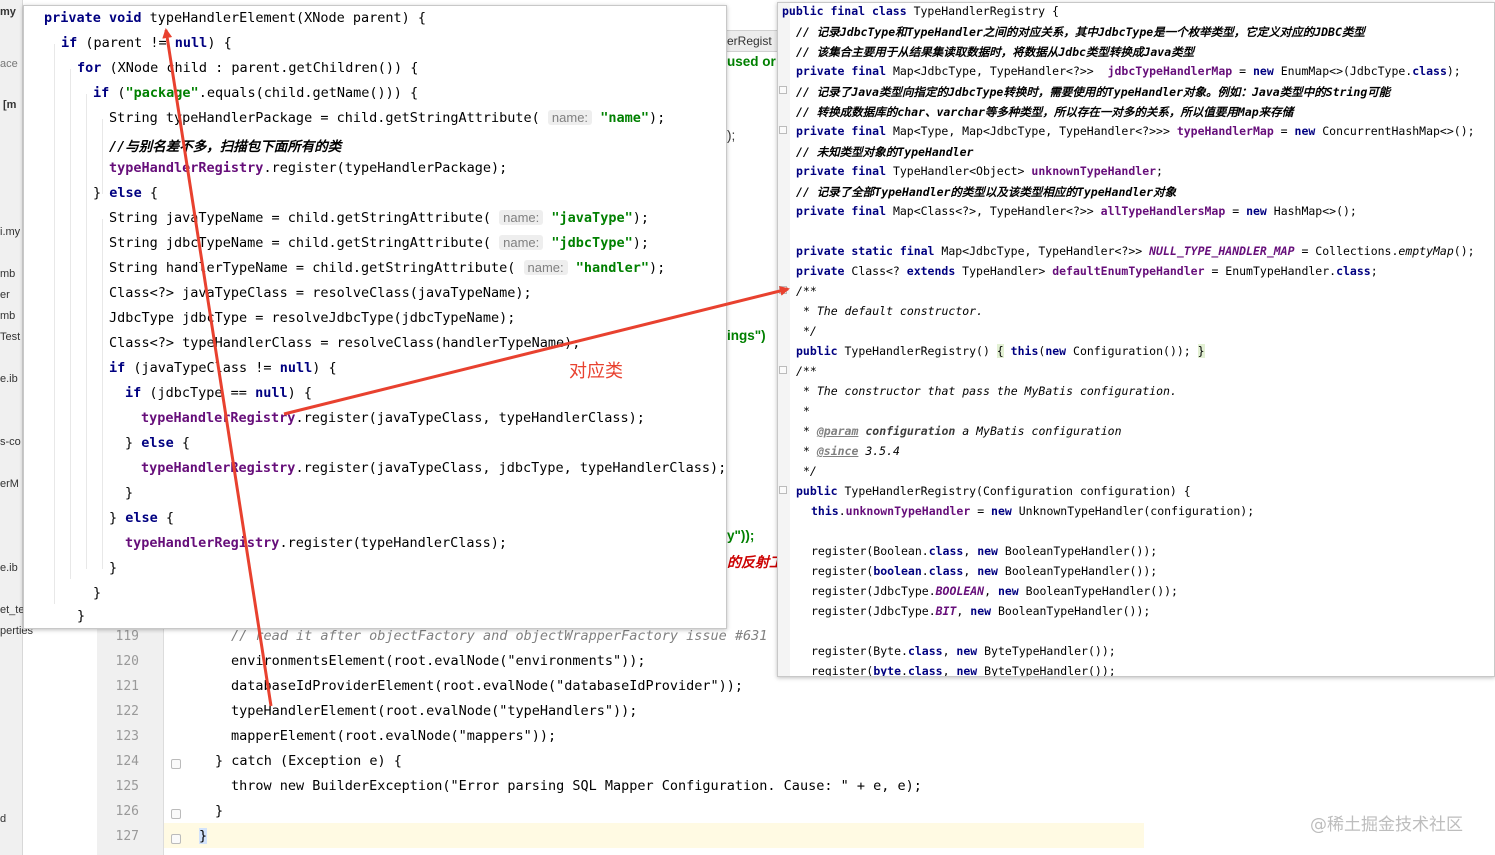 This screenshot has height=855, width=1495. Describe the element at coordinates (536, 351) in the screenshot. I see `arrow-to-registry-class` at that location.